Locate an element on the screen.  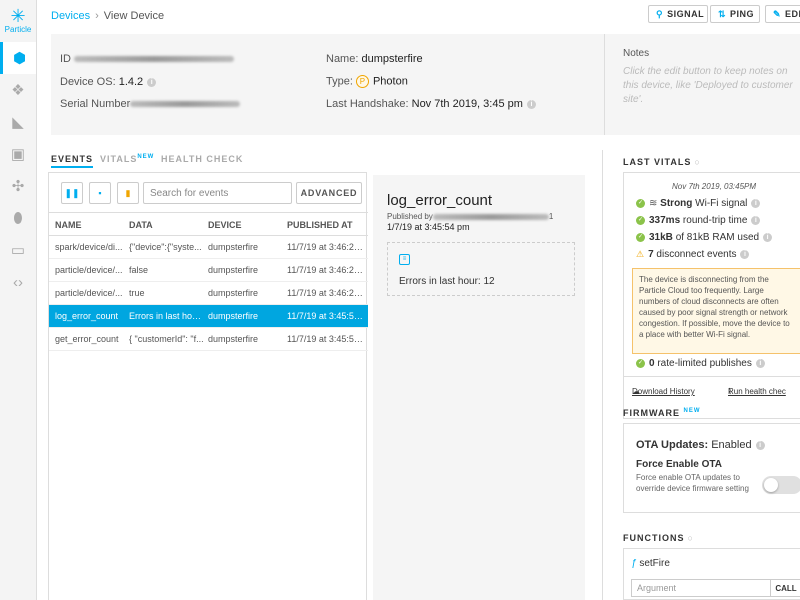
tab-vitals: VITALSNEW is located at coordinates (127, 159).